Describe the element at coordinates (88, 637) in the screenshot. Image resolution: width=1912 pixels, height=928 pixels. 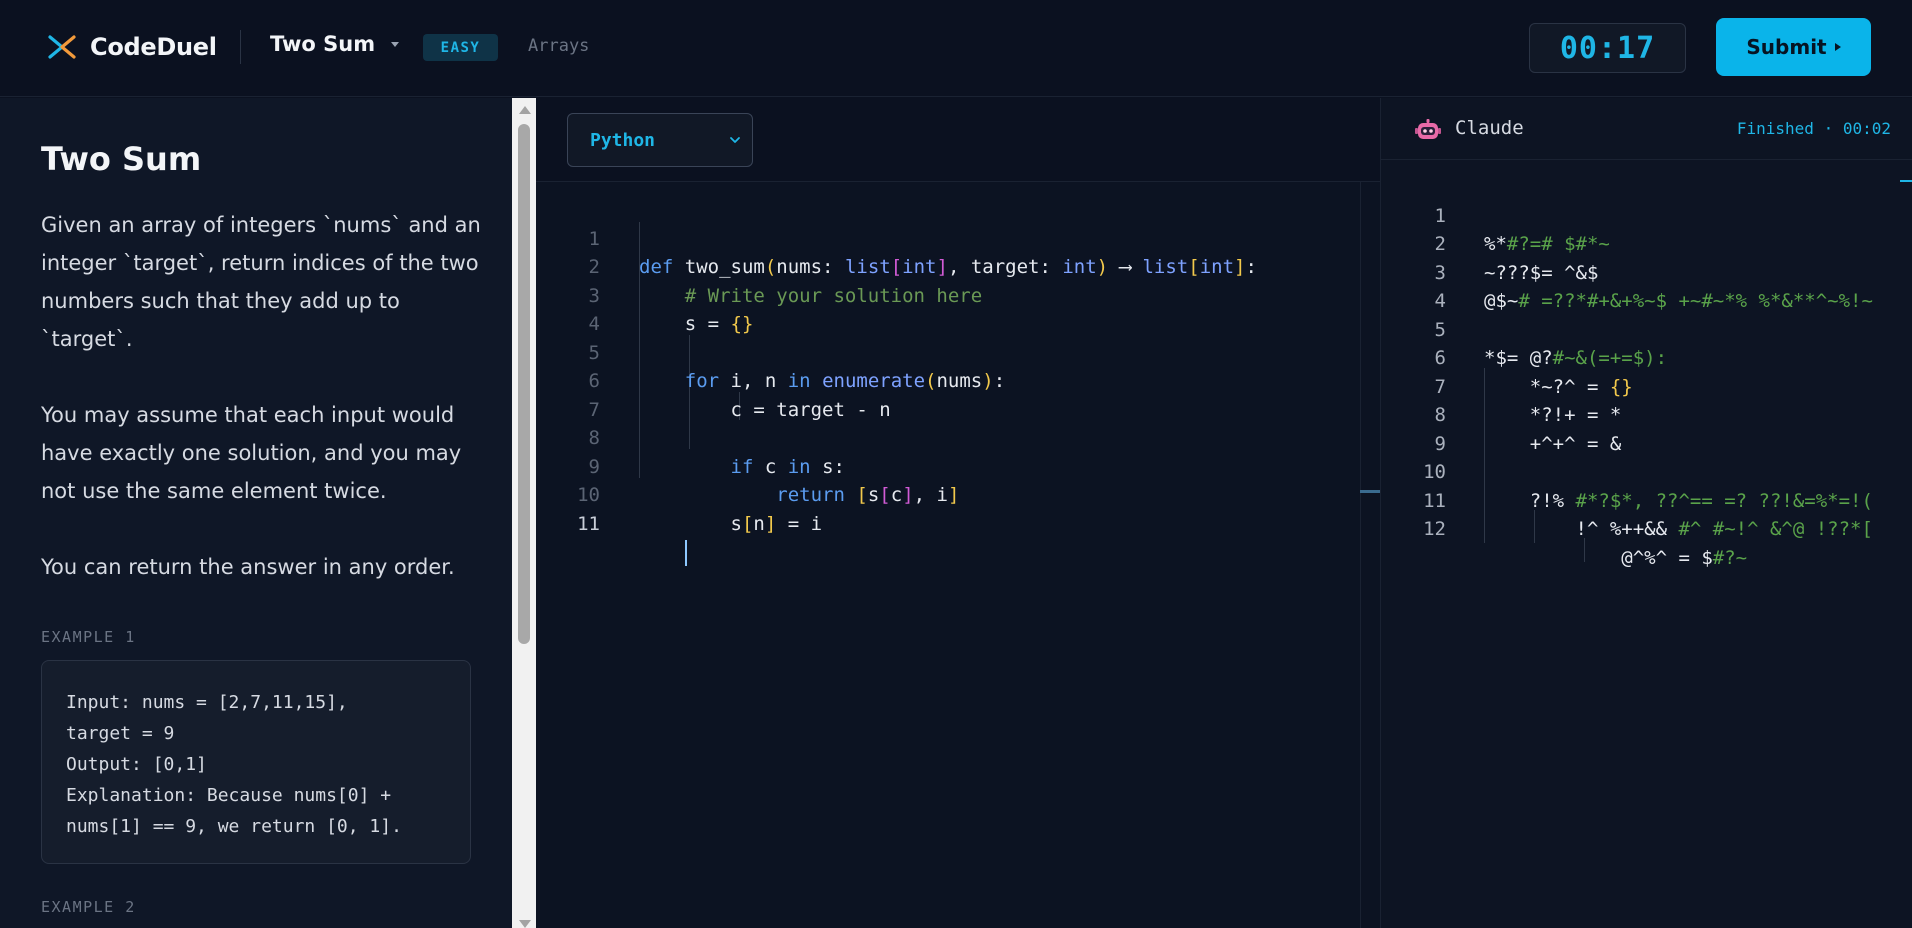
I see `example-1-label: EXAMPLE 1` at that location.